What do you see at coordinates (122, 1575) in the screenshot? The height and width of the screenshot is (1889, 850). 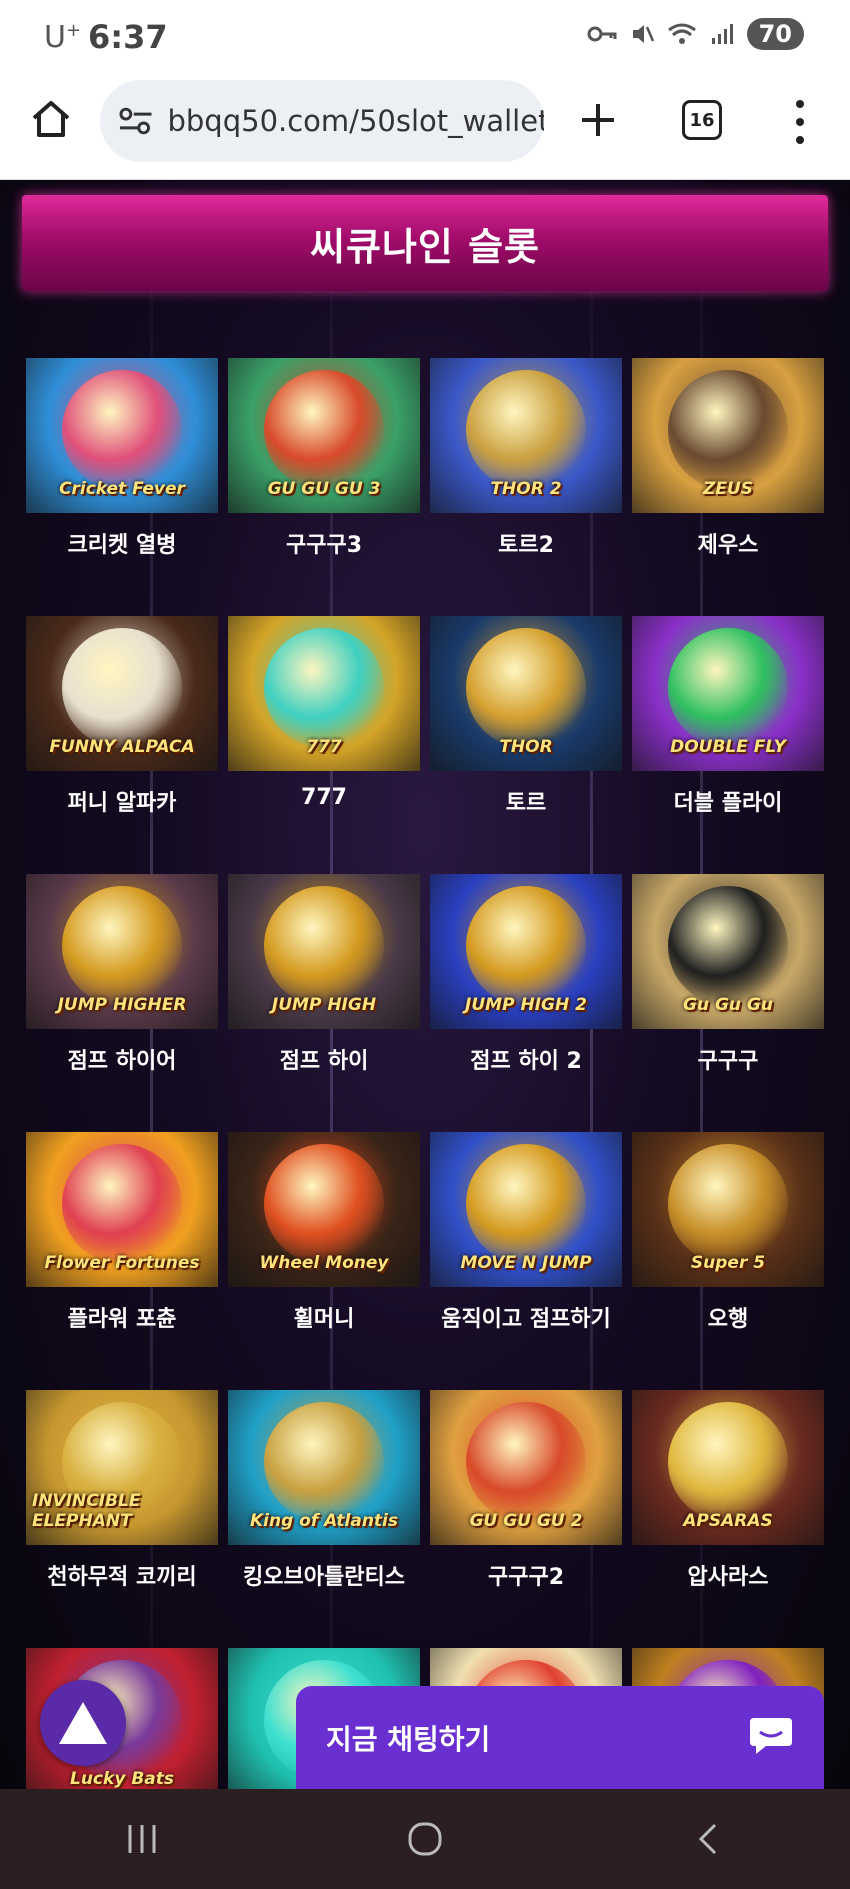 I see `game-title: 천하무적 코끼리` at bounding box center [122, 1575].